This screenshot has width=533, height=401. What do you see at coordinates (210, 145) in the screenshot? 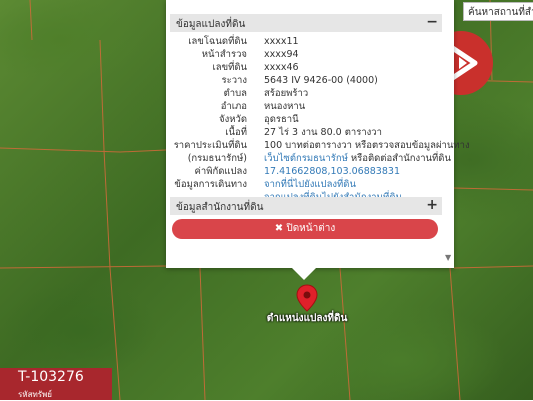
I see `row-label: ราคาประเมินที่ดิน` at bounding box center [210, 145].